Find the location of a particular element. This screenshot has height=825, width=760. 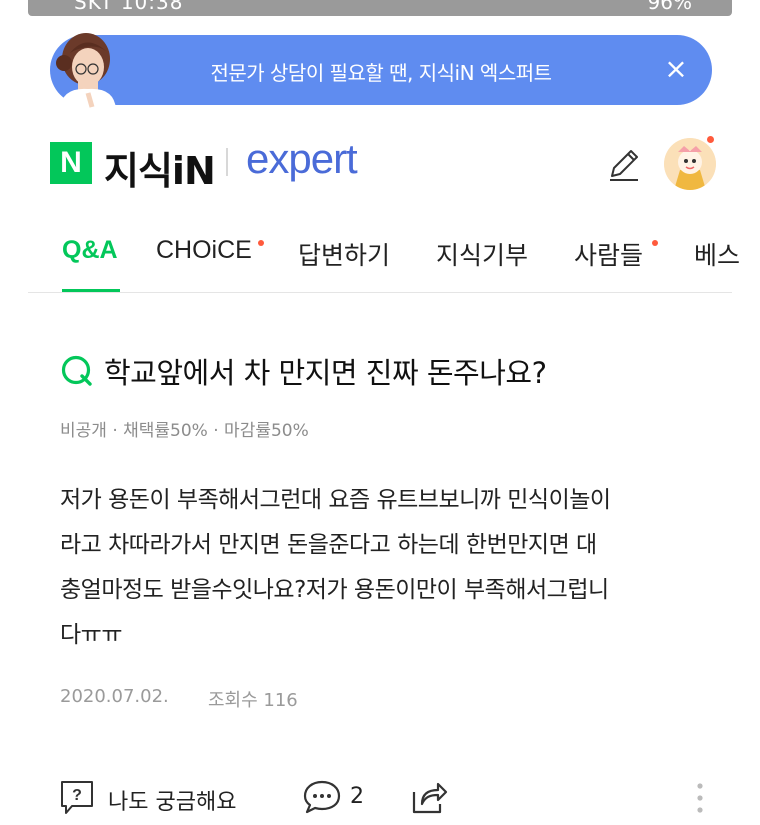

comment-count: 2 is located at coordinates (357, 796).